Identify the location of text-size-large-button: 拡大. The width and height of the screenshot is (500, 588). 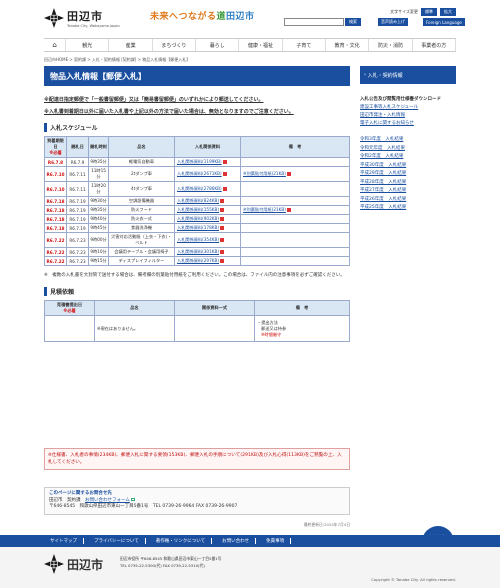
(448, 12).